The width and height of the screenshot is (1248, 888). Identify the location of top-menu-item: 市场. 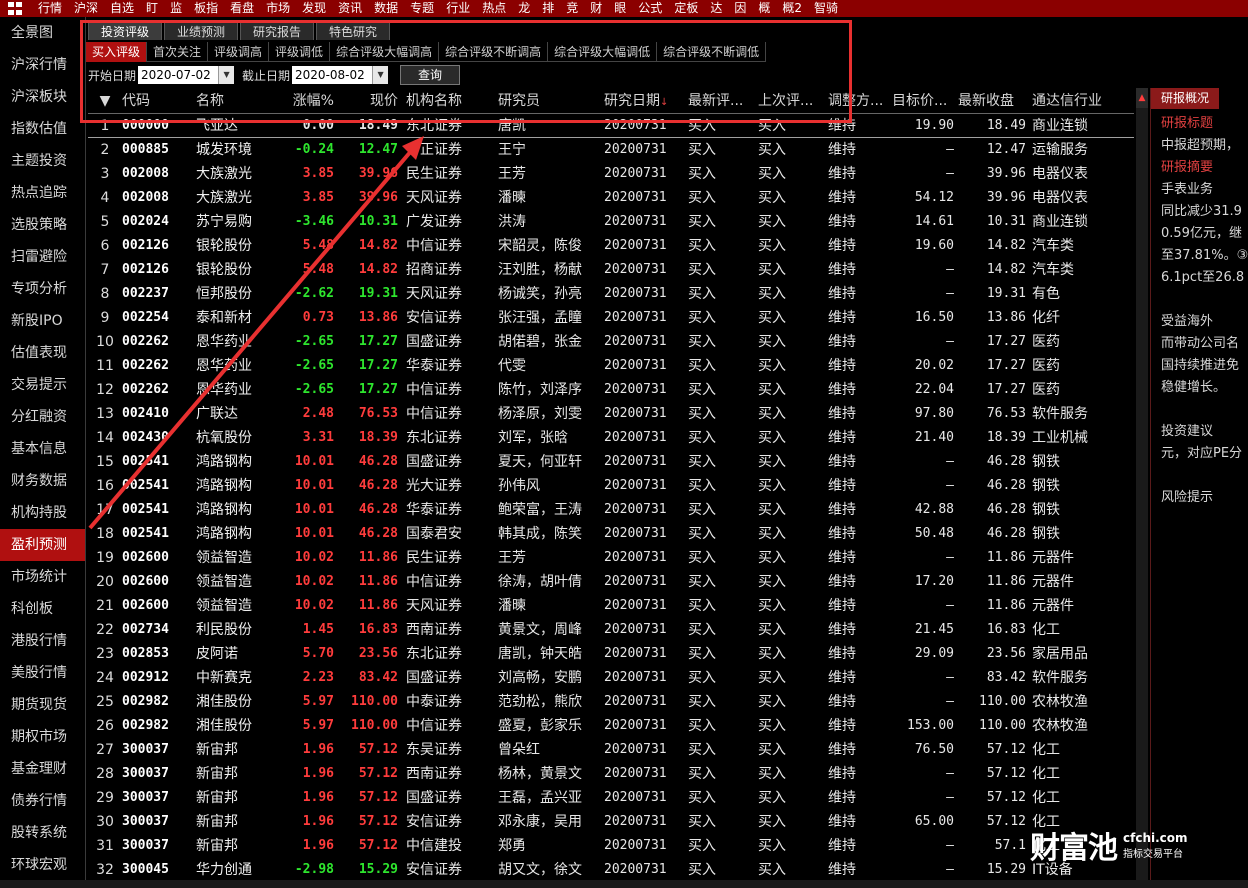
(278, 8).